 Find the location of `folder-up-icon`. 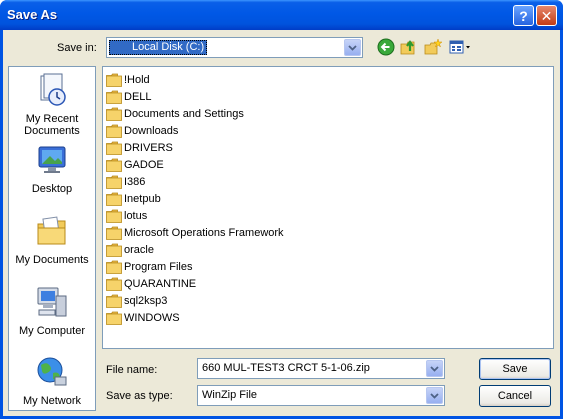

folder-up-icon is located at coordinates (407, 47).